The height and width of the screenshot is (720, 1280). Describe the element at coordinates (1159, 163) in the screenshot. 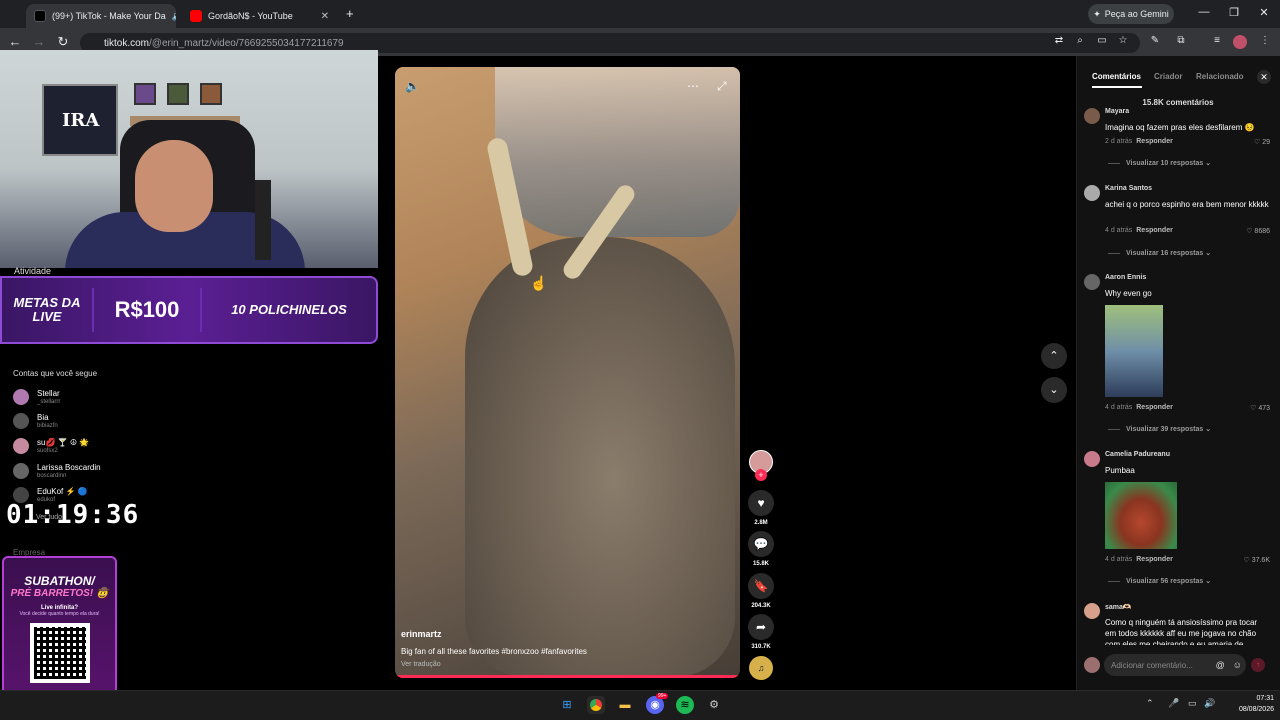

I see `view-replies-link: Visualizar 10 respostas ⌄` at that location.